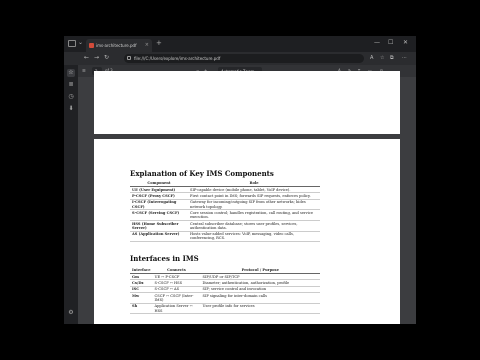 The width and height of the screenshot is (480, 360). I want to click on new-tab-button: +, so click(159, 43).